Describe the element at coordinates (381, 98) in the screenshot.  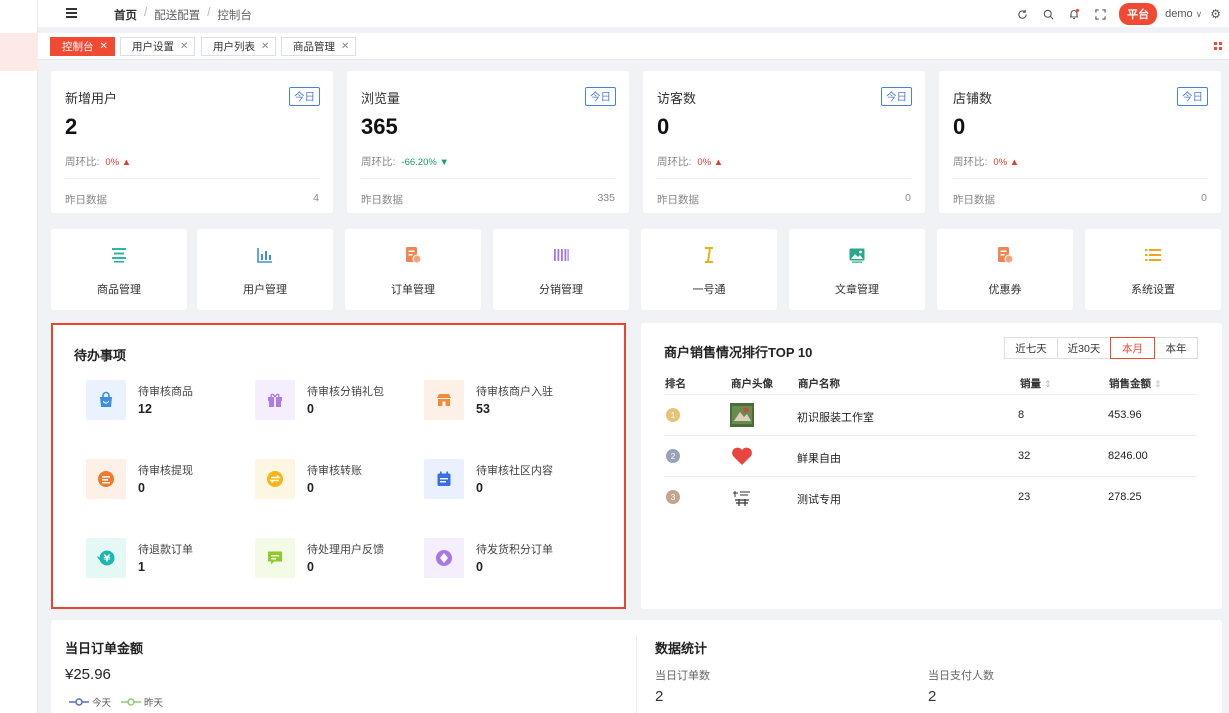
I see `stat-title: 浏览量` at that location.